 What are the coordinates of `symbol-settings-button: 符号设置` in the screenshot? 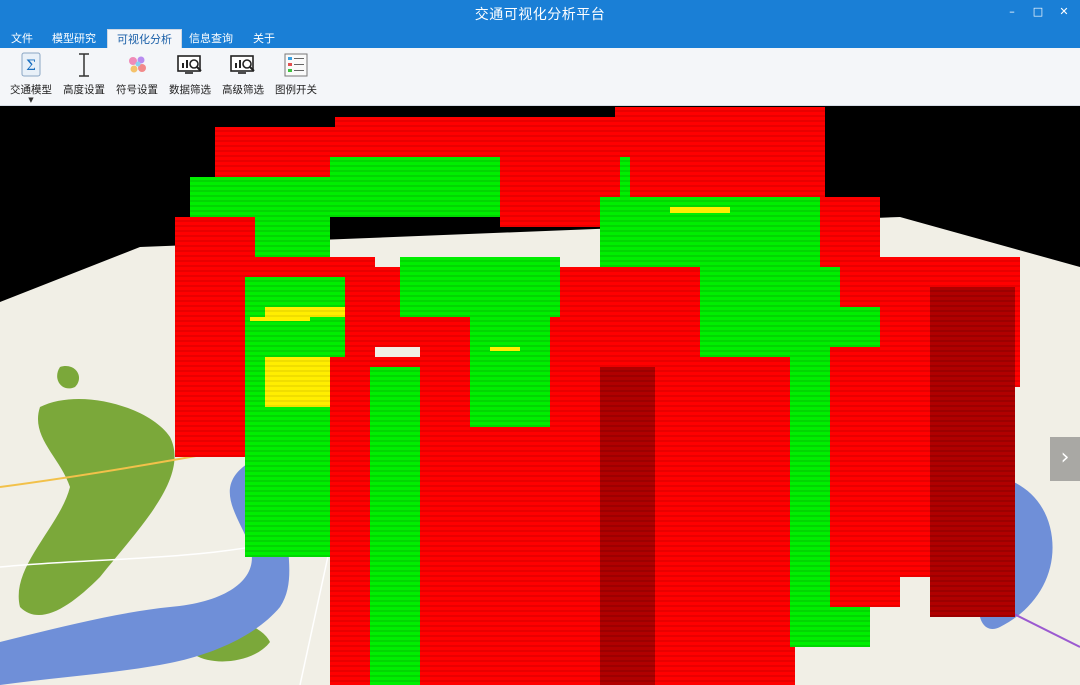 It's located at (137, 77).